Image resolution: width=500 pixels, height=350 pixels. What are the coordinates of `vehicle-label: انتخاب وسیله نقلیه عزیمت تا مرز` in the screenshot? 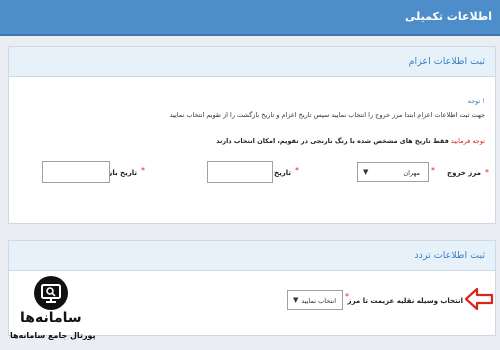 It's located at (405, 301).